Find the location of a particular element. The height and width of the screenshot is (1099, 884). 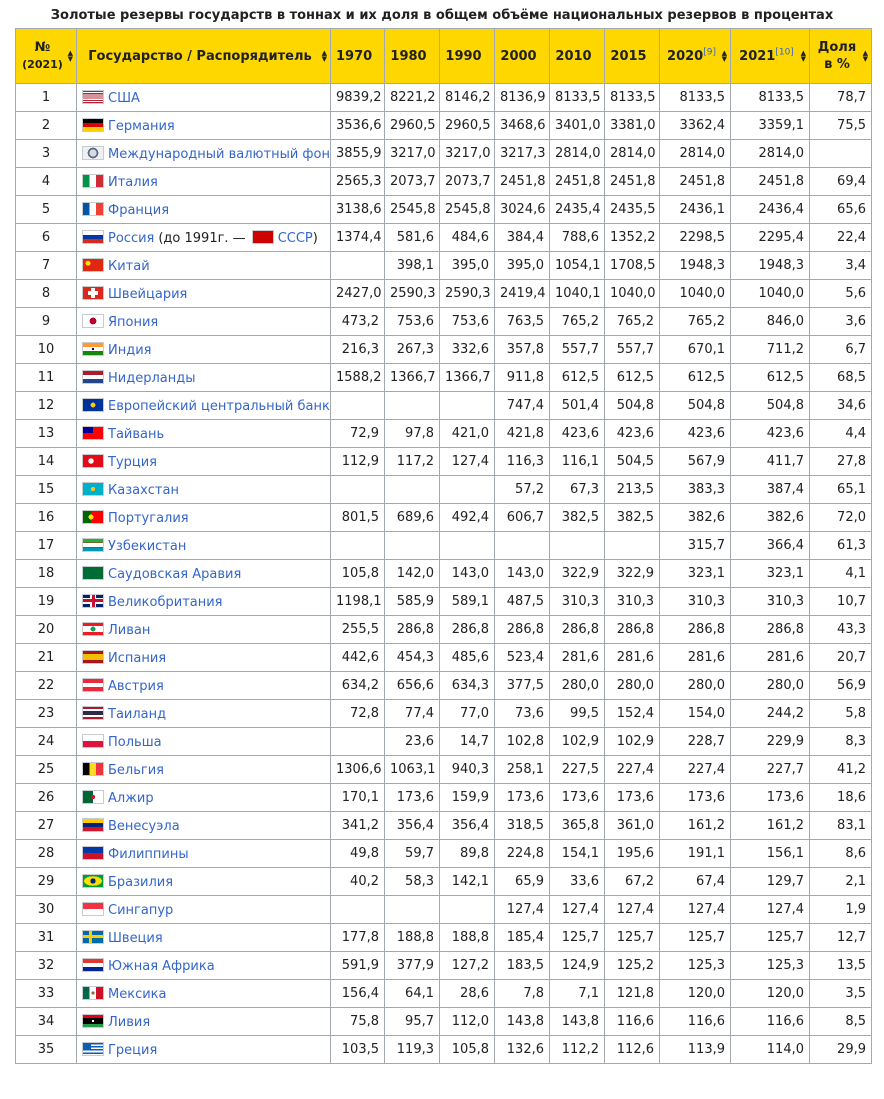

country-link: Мексика is located at coordinates (137, 994).